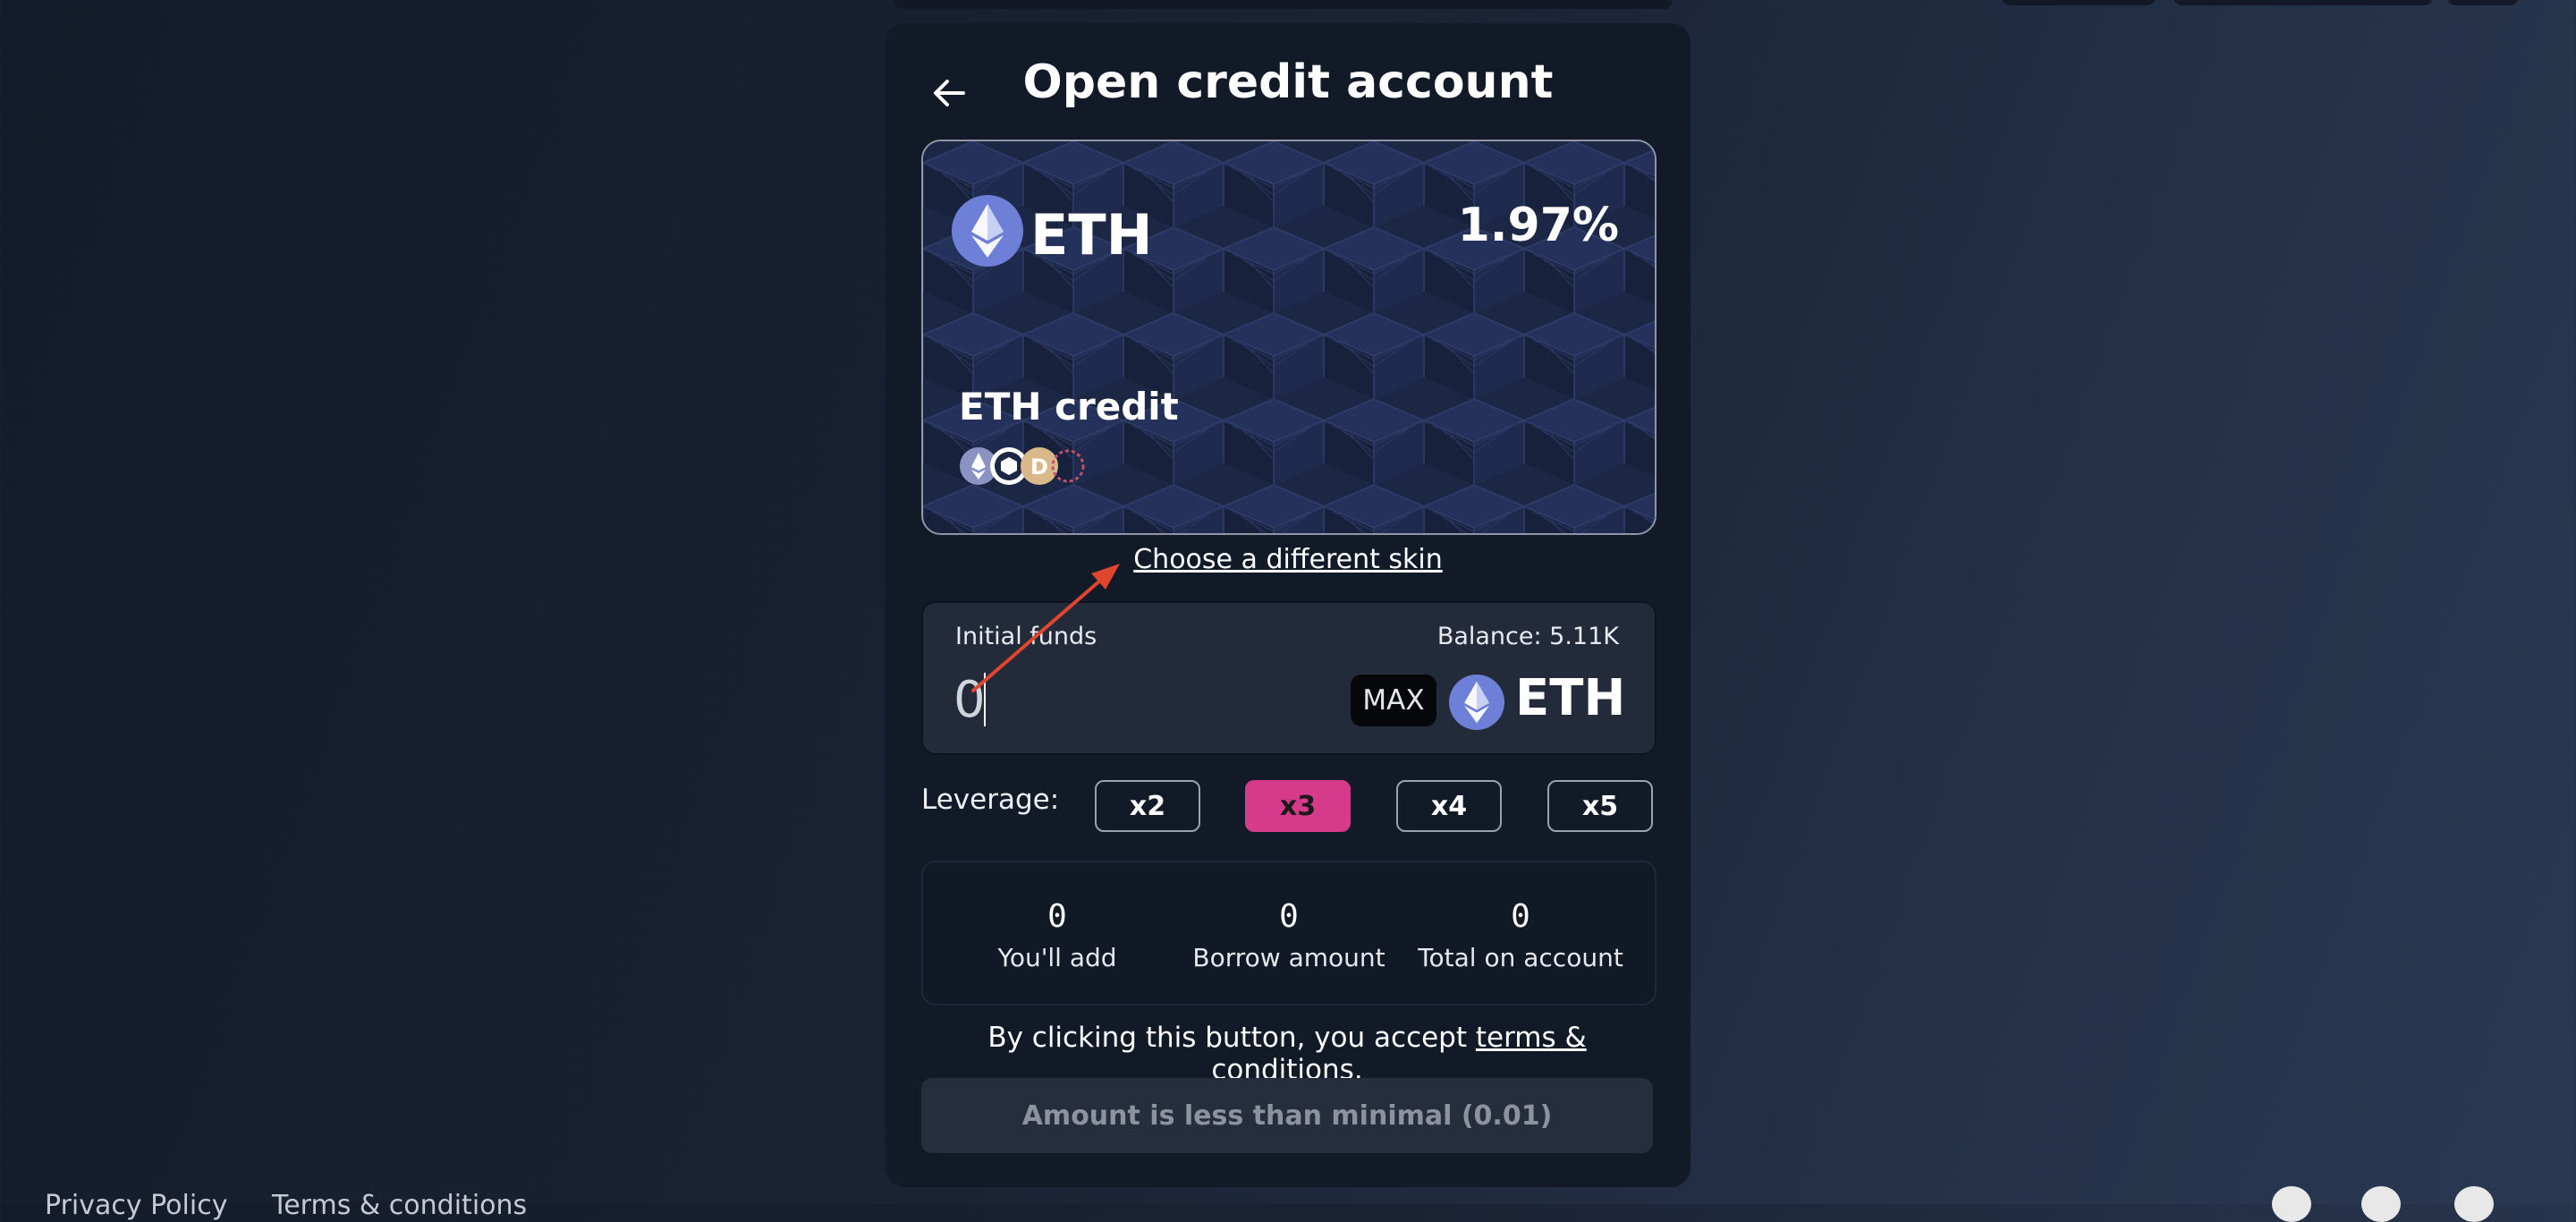 The width and height of the screenshot is (2576, 1222). I want to click on card-credit-name: ETH credit, so click(1069, 407).